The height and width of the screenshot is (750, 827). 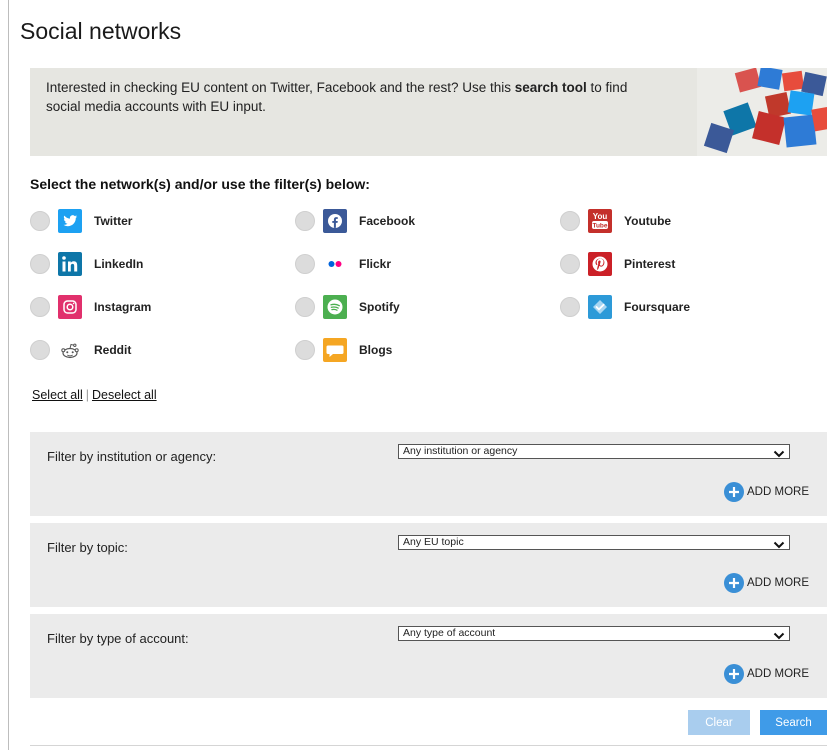 What do you see at coordinates (570, 307) in the screenshot?
I see `foursquare-radio` at bounding box center [570, 307].